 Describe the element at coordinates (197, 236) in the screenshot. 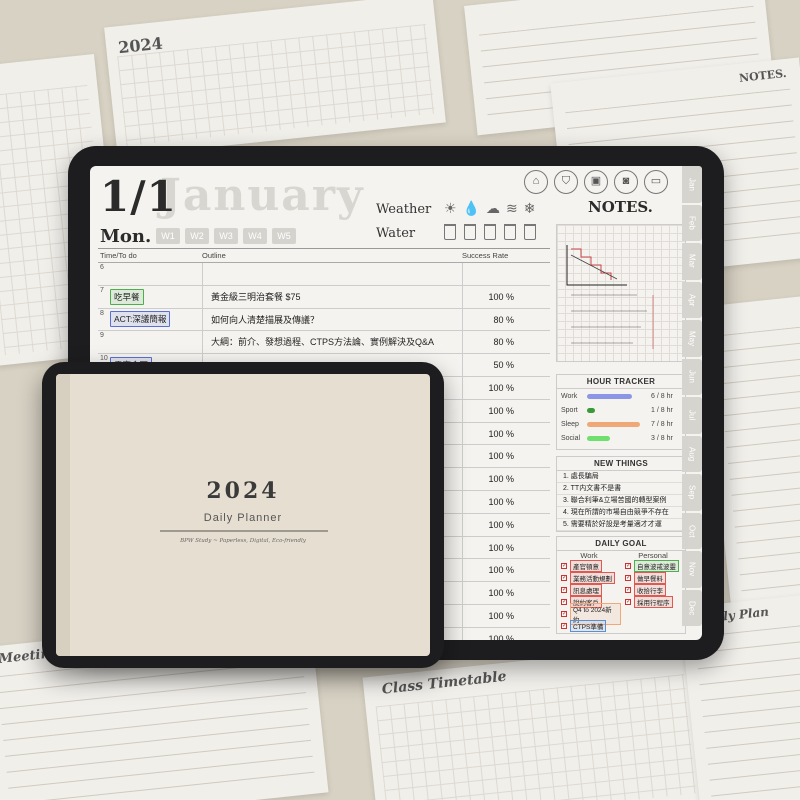

I see `week-chip-w2: W2` at that location.